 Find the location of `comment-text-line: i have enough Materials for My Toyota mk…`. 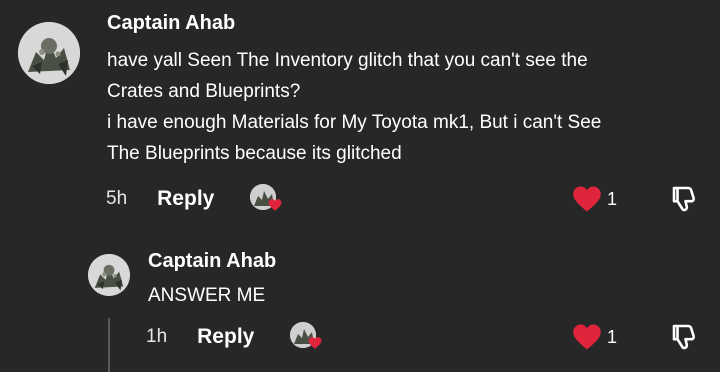

comment-text-line: i have enough Materials for My Toyota mk… is located at coordinates (354, 122).